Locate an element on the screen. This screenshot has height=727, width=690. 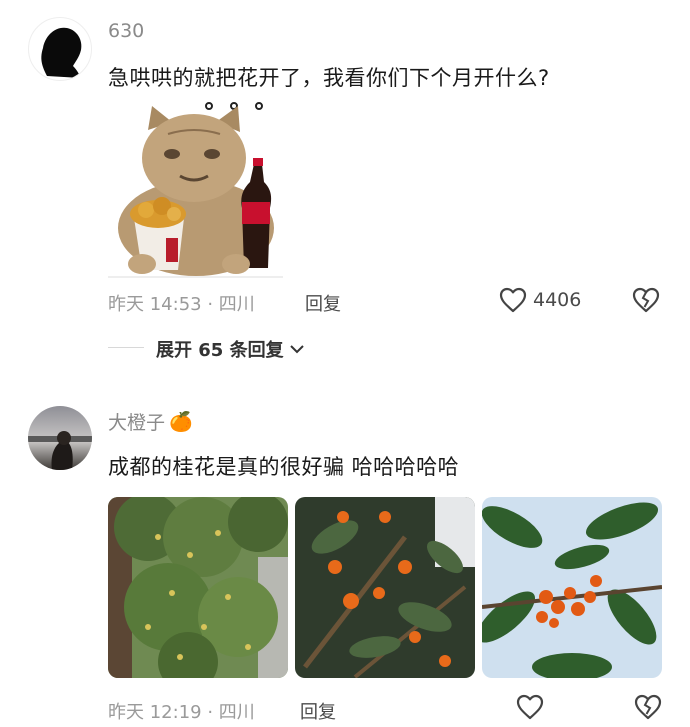
like-button is located at coordinates (530, 707).